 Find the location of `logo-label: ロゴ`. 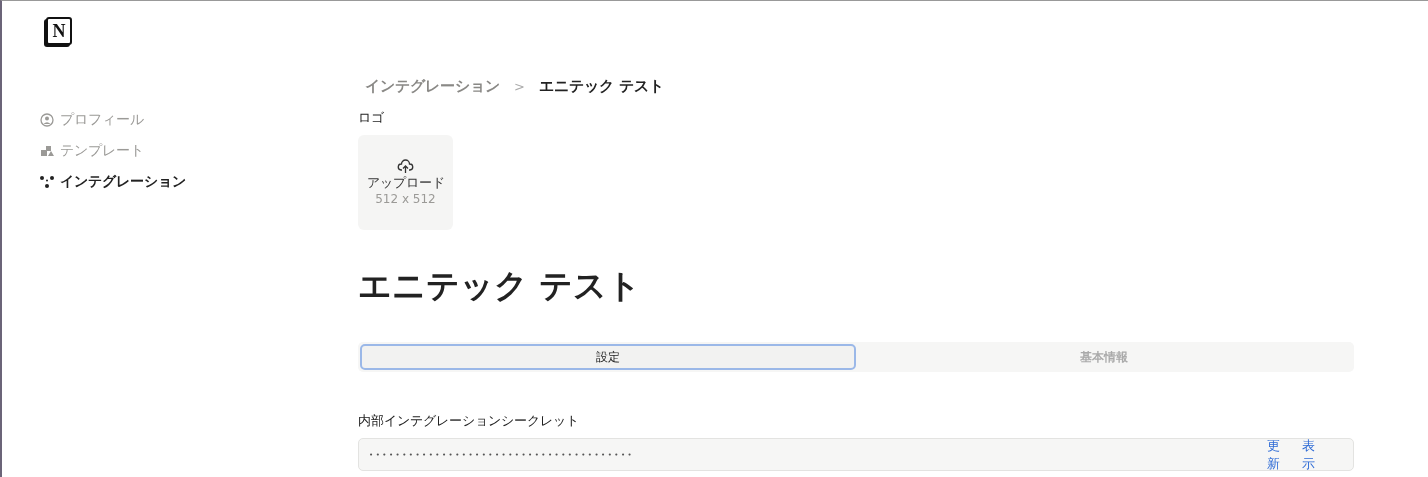

logo-label: ロゴ is located at coordinates (371, 118).